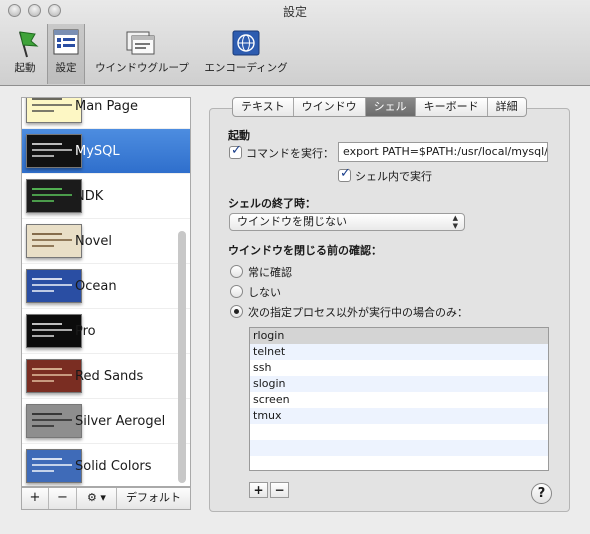 The height and width of the screenshot is (534, 590). Describe the element at coordinates (393, 176) in the screenshot. I see `run-in-shell-label: シェル内で実行` at that location.